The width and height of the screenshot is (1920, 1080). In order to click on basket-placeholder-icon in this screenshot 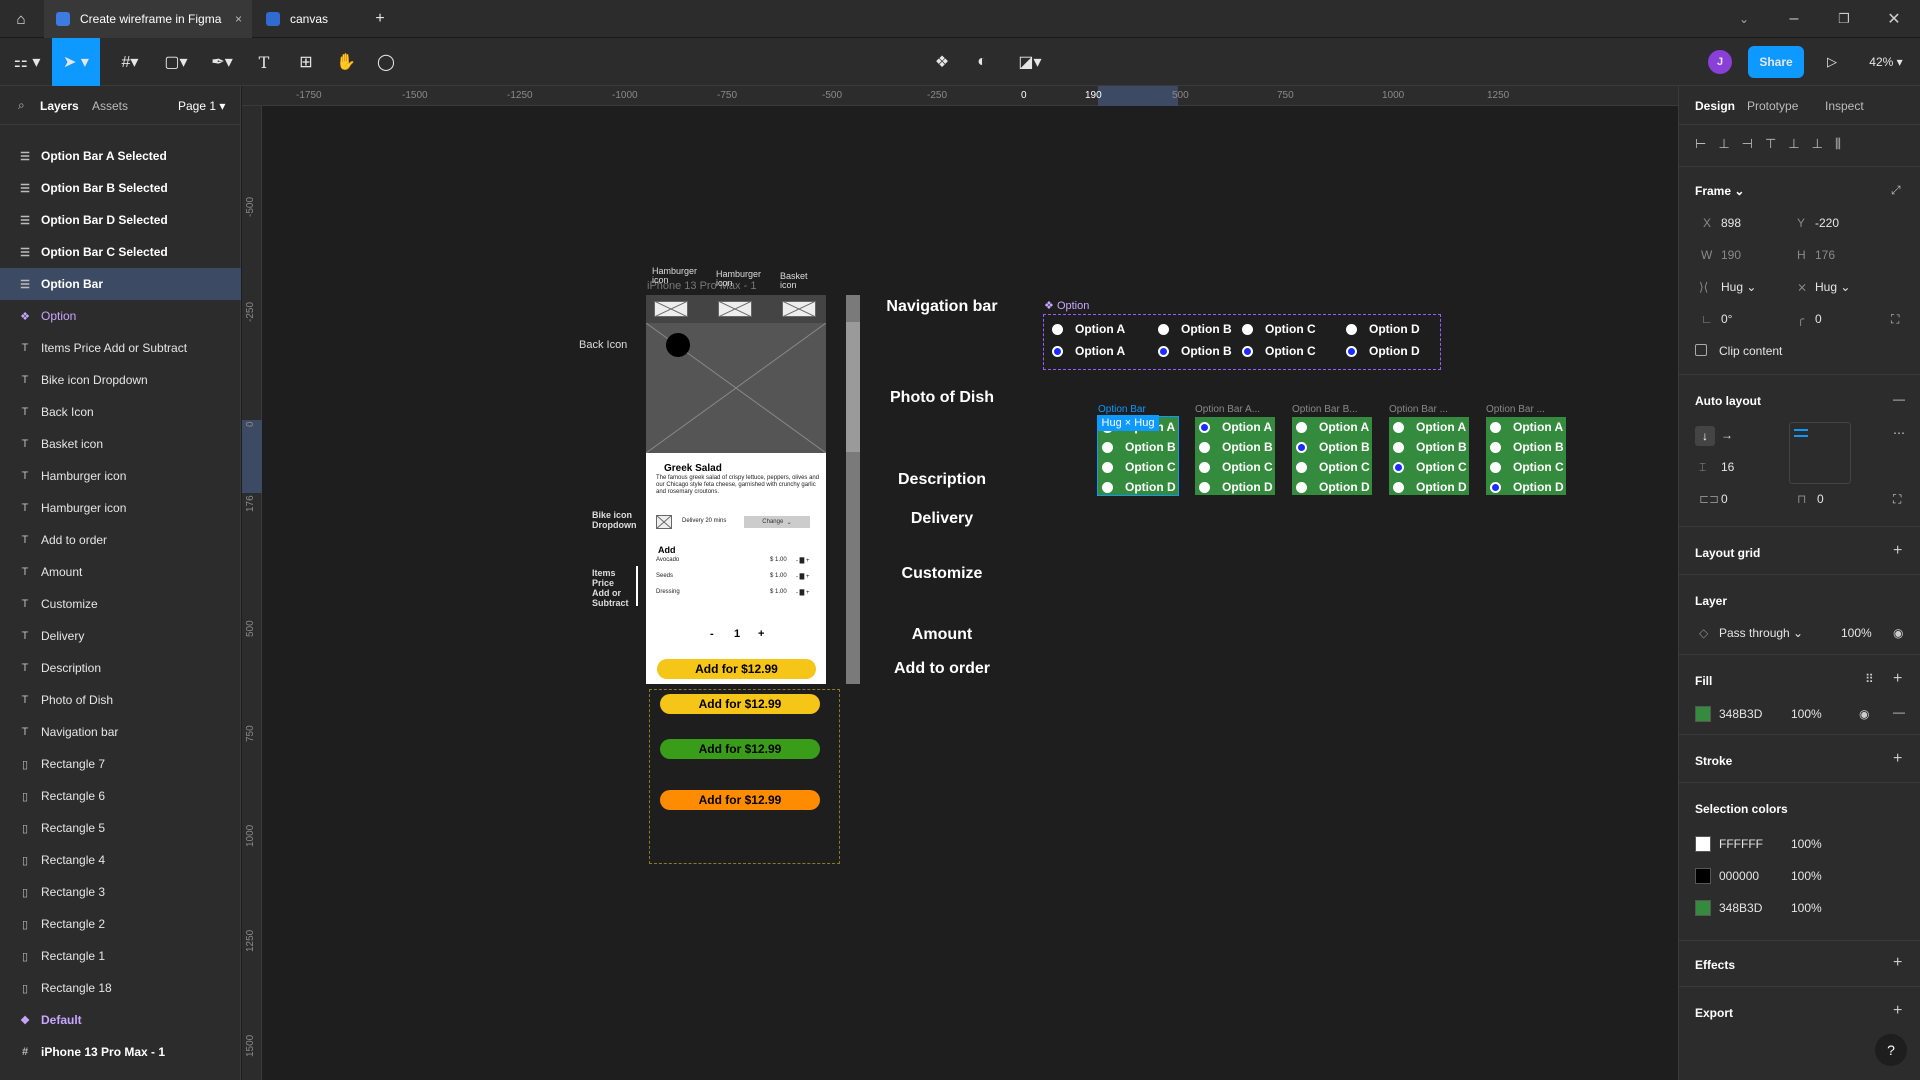, I will do `click(799, 309)`.